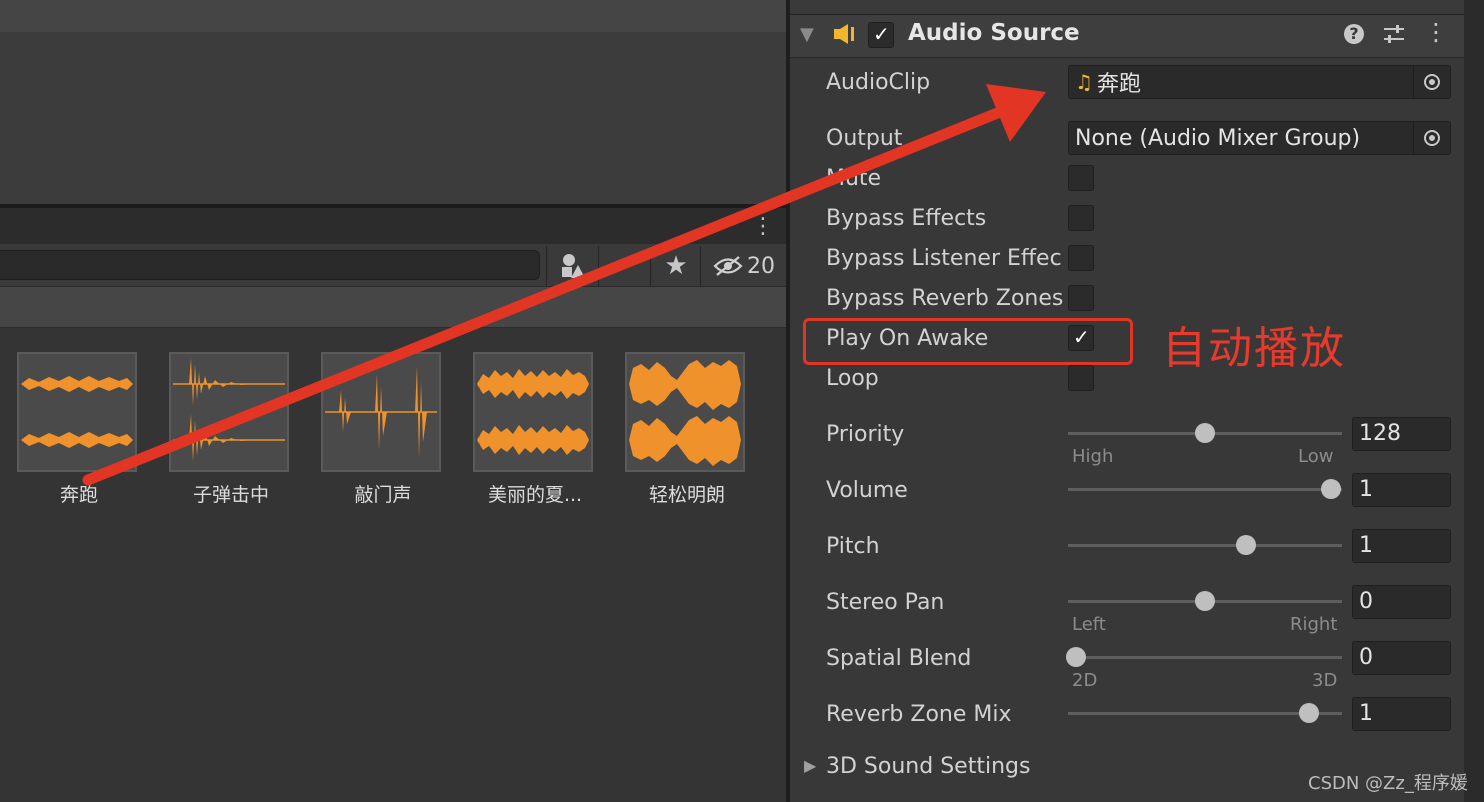 The image size is (1484, 802). Describe the element at coordinates (1388, 783) in the screenshot. I see `watermark: CSDN @Zz_程序媛` at that location.